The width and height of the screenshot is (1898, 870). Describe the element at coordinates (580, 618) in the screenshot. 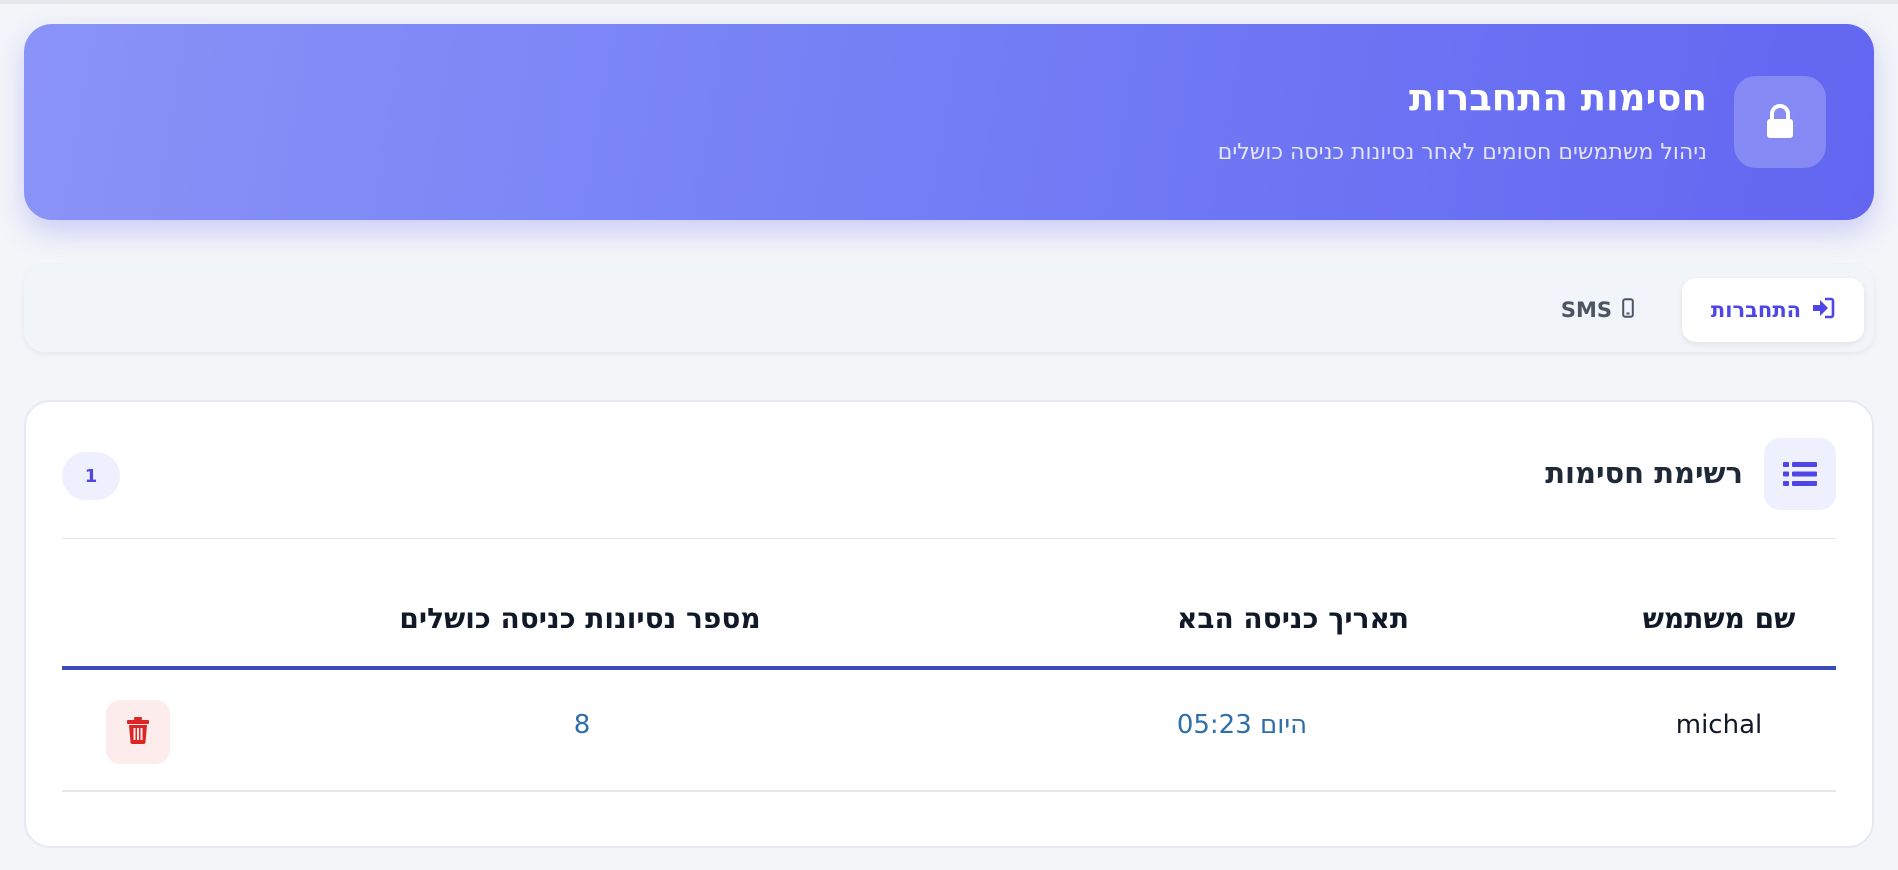

I see `column-header-failed-attempts: מספר נסיונות כניסה כושלים` at that location.